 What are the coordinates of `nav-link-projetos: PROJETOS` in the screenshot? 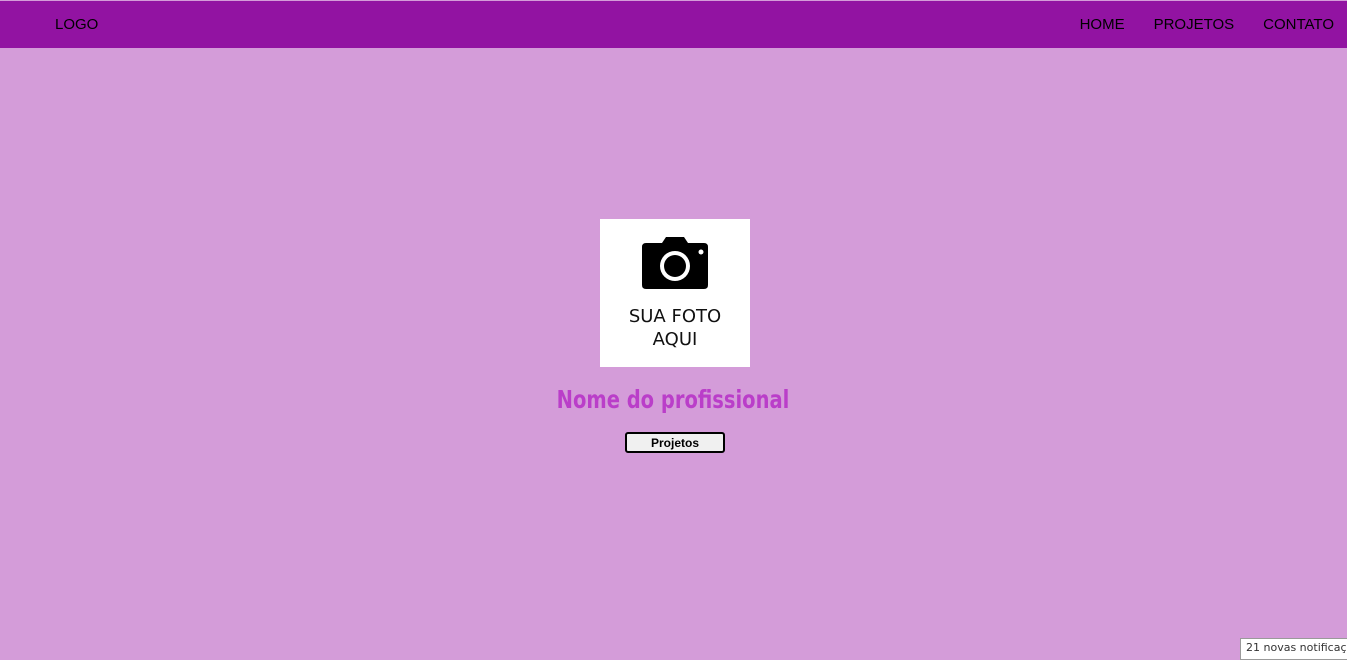 It's located at (1194, 25).